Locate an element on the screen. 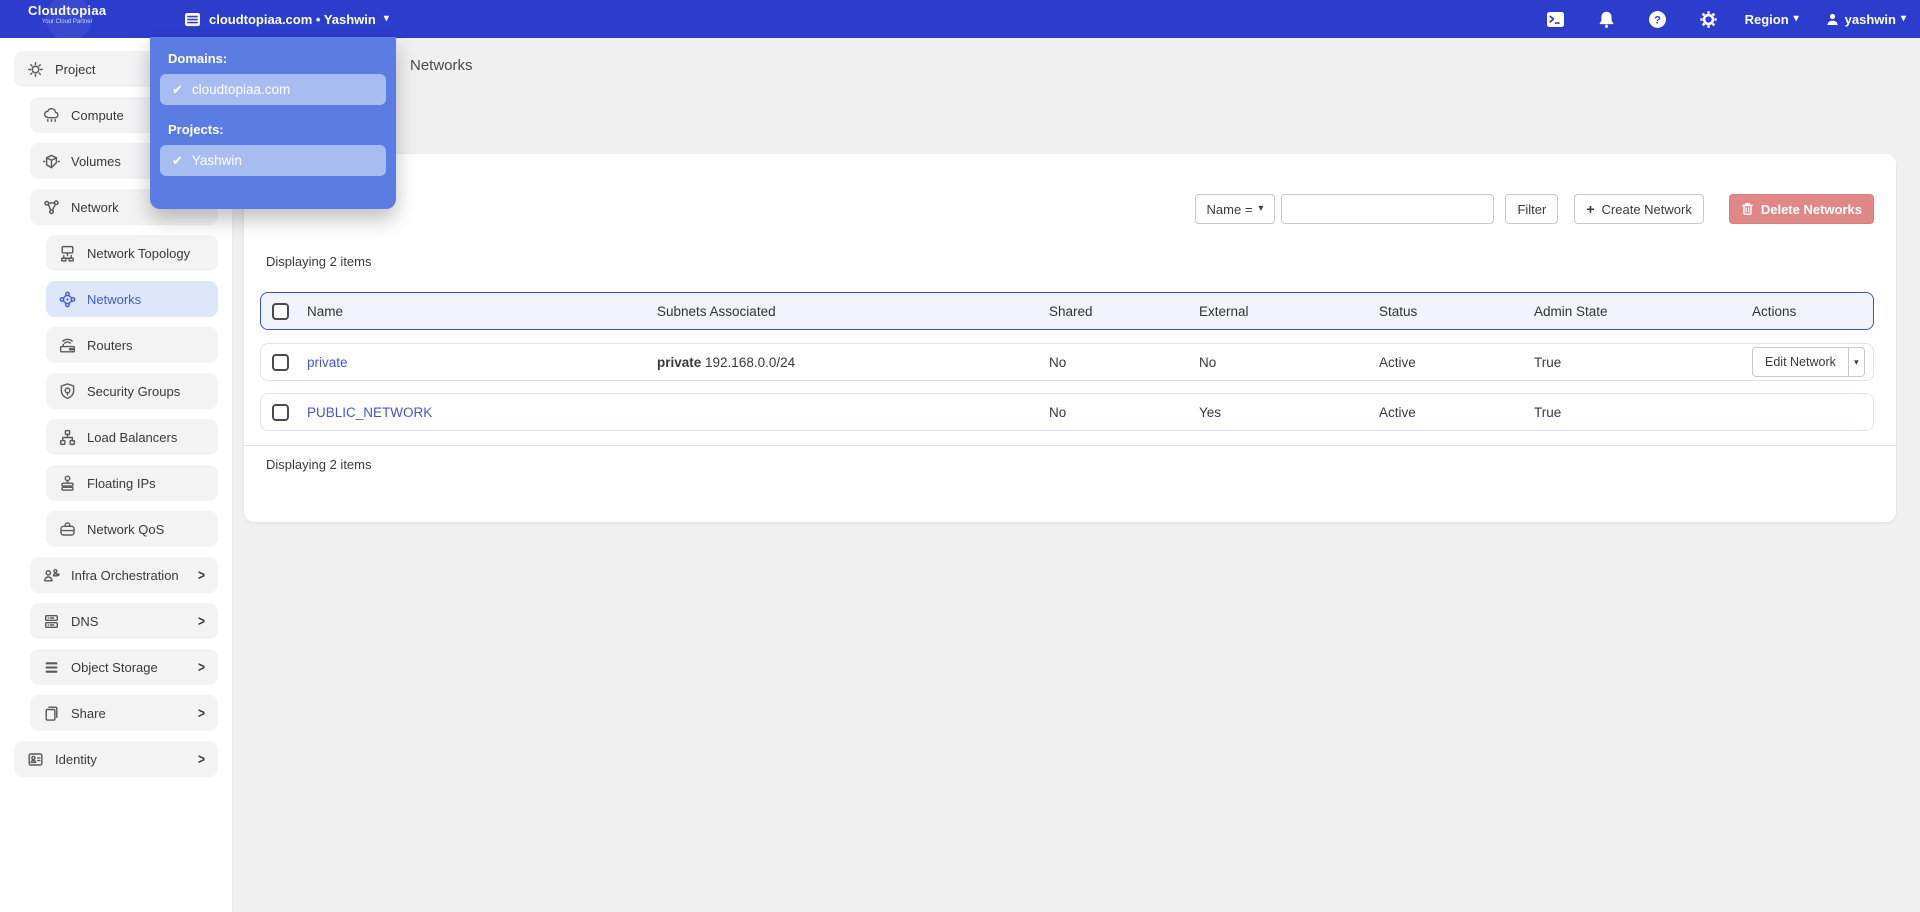 The width and height of the screenshot is (1920, 912). infra-orchestration-icon is located at coordinates (51, 575).